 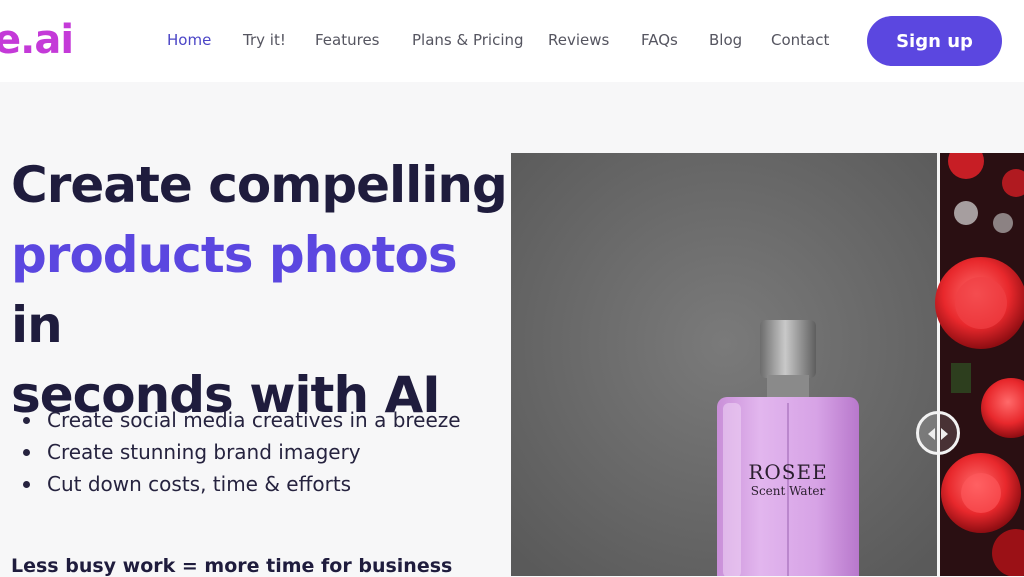 I want to click on arrow-left-icon, so click(x=931, y=434).